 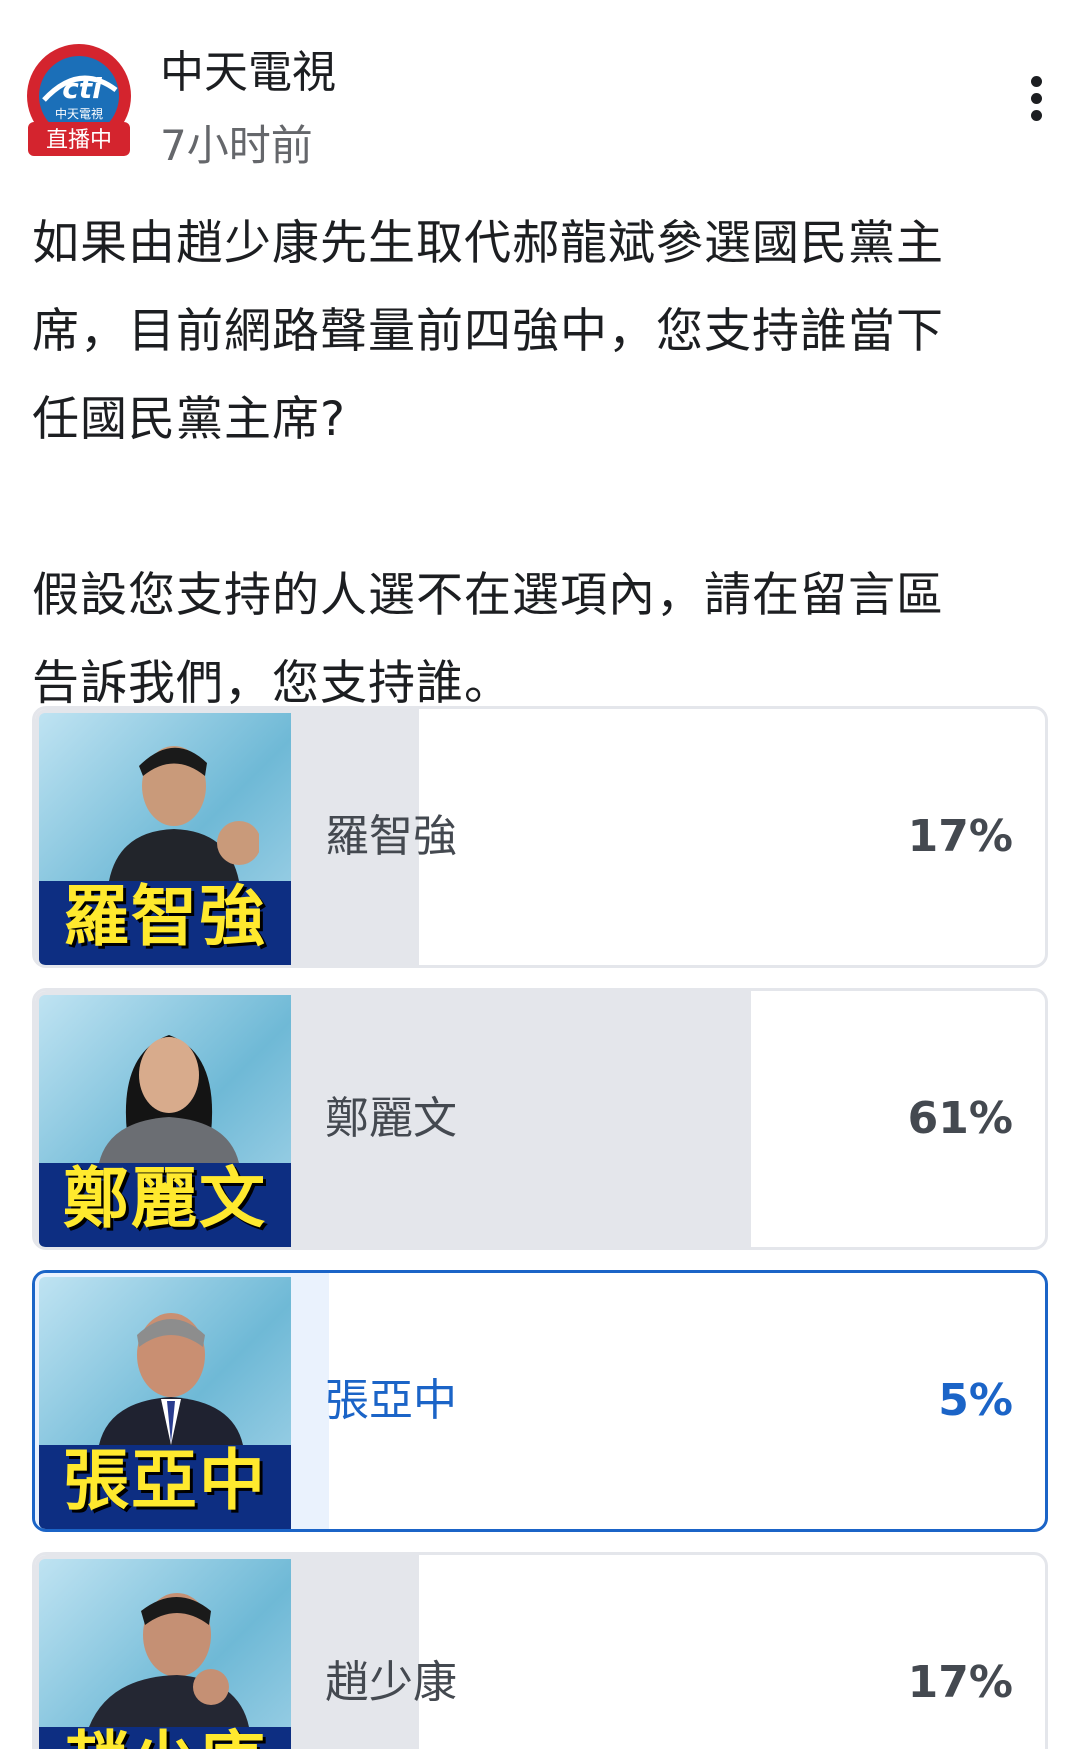 I want to click on option-percent: 5%, so click(x=975, y=1400).